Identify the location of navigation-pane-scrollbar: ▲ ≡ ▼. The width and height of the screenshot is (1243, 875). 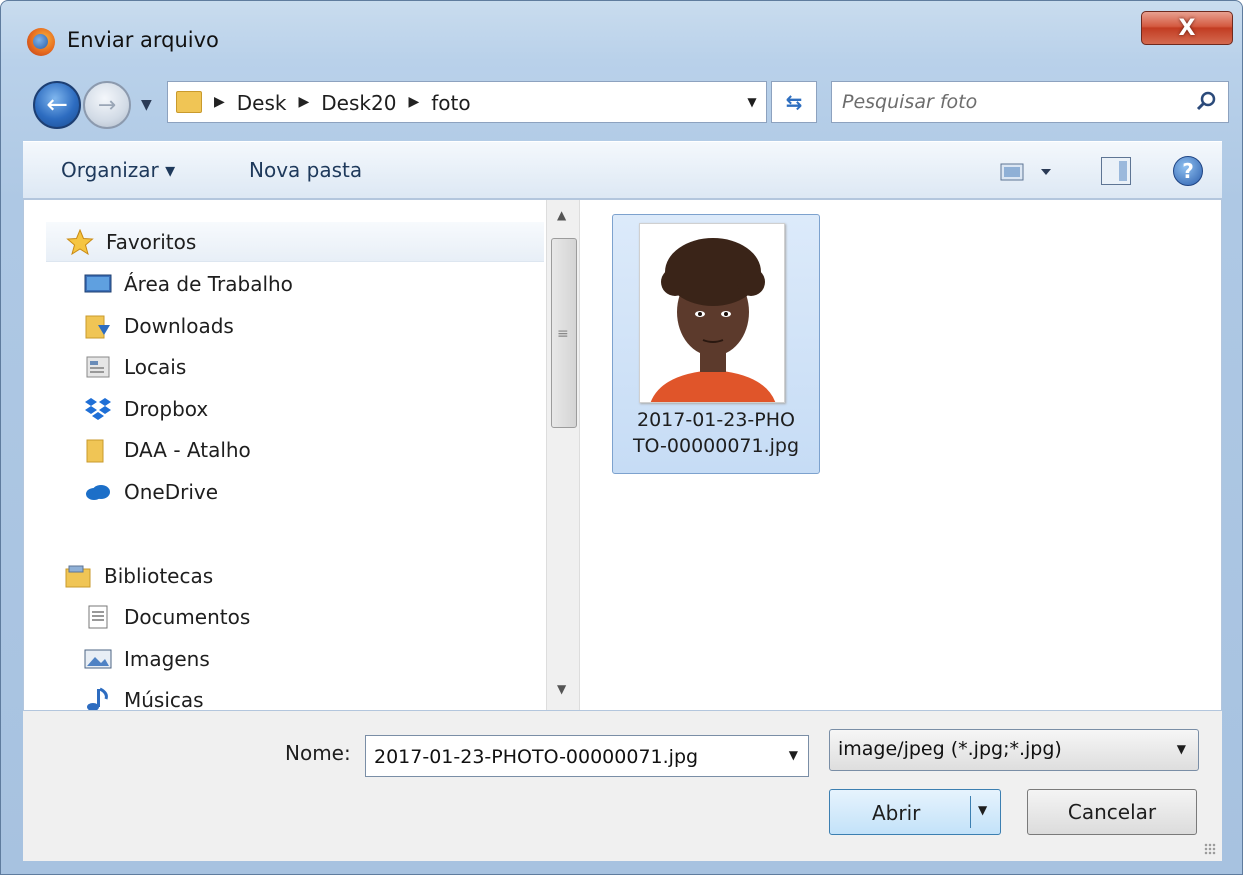
(563, 455).